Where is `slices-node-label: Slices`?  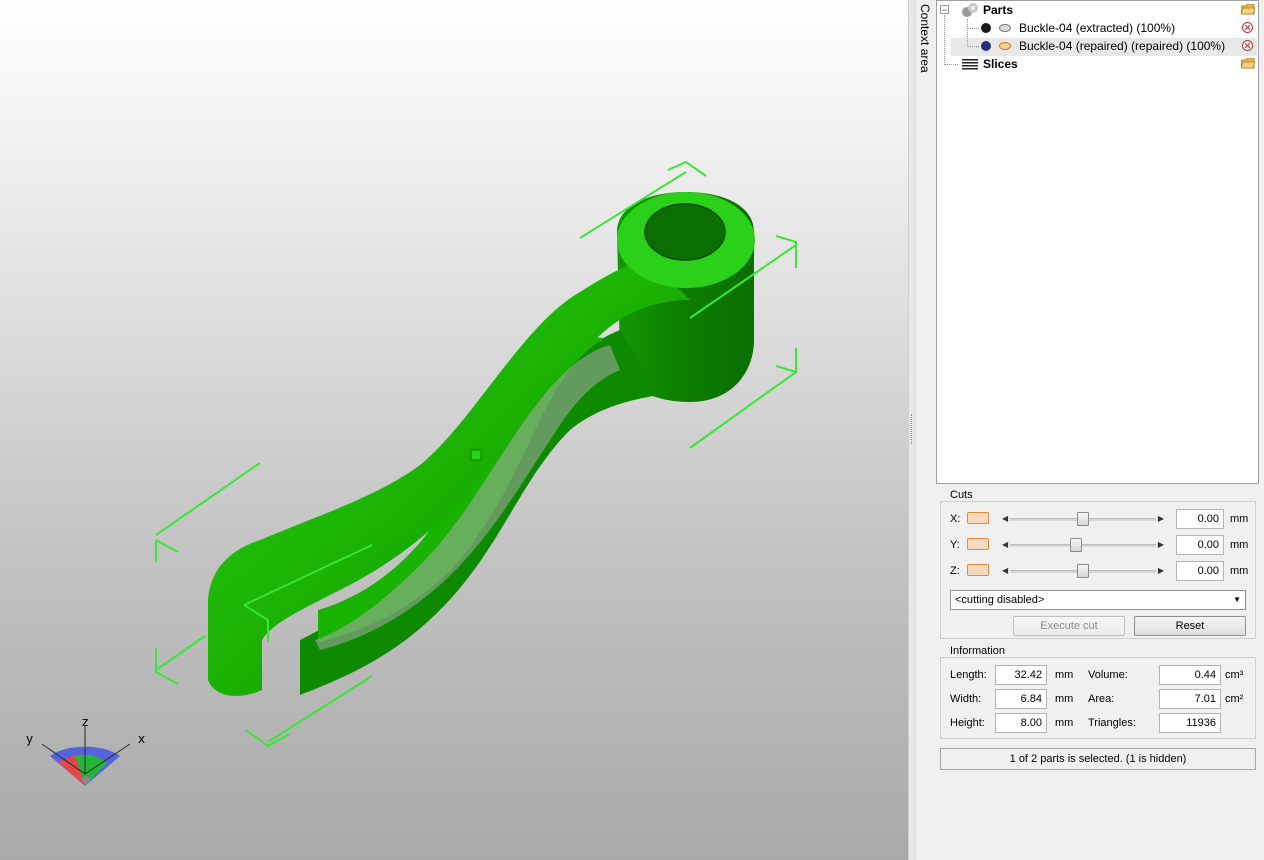
slices-node-label: Slices is located at coordinates (1000, 64).